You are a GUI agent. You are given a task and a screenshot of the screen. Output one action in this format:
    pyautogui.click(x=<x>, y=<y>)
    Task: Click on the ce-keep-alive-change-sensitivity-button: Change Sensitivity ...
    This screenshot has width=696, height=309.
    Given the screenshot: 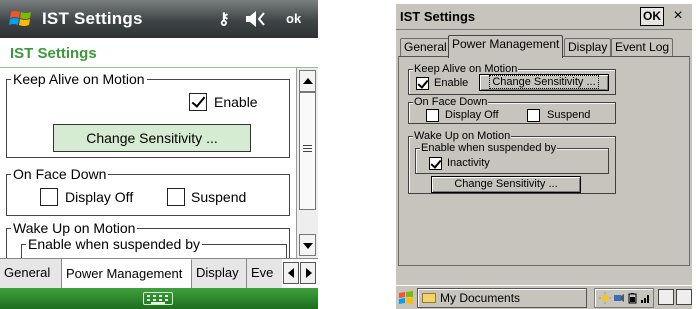 What is the action you would take?
    pyautogui.click(x=544, y=82)
    